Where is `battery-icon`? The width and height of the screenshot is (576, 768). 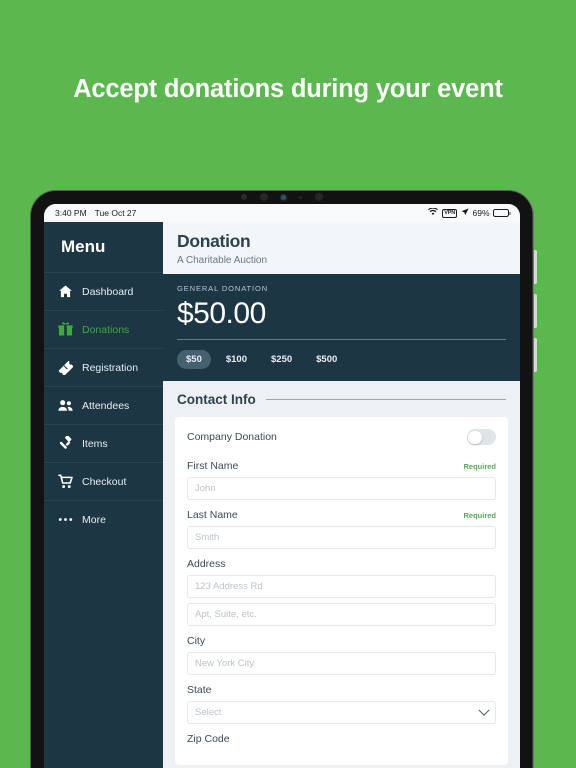
battery-icon is located at coordinates (502, 213).